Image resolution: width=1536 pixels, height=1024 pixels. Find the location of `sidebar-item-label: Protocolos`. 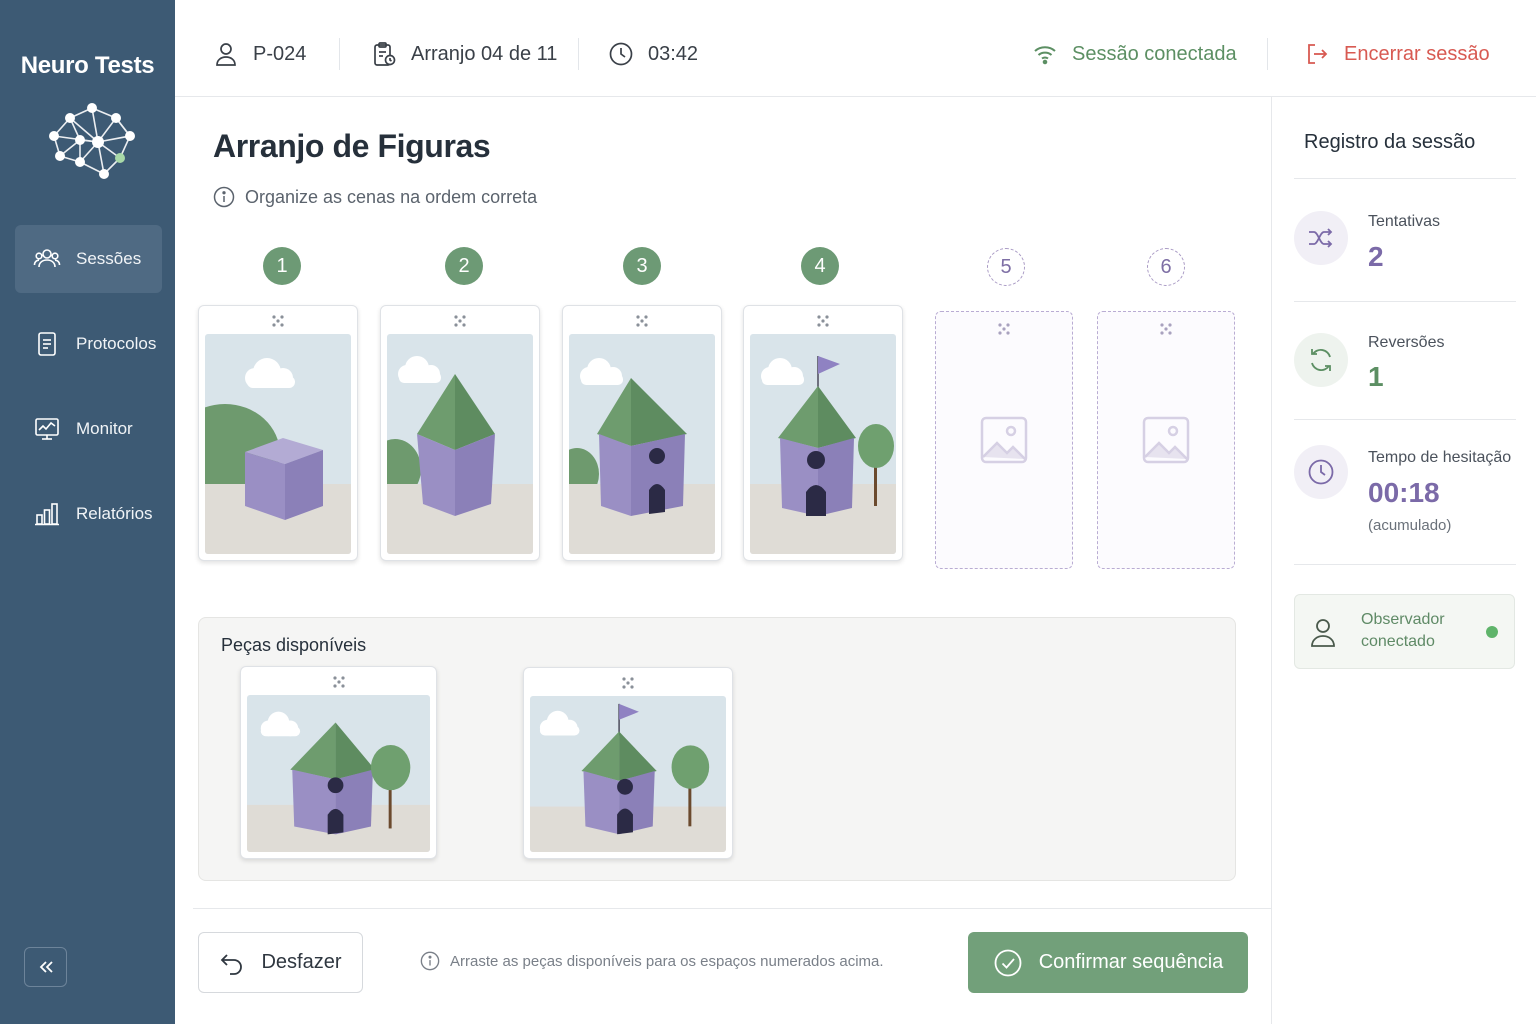

sidebar-item-label: Protocolos is located at coordinates (116, 343).